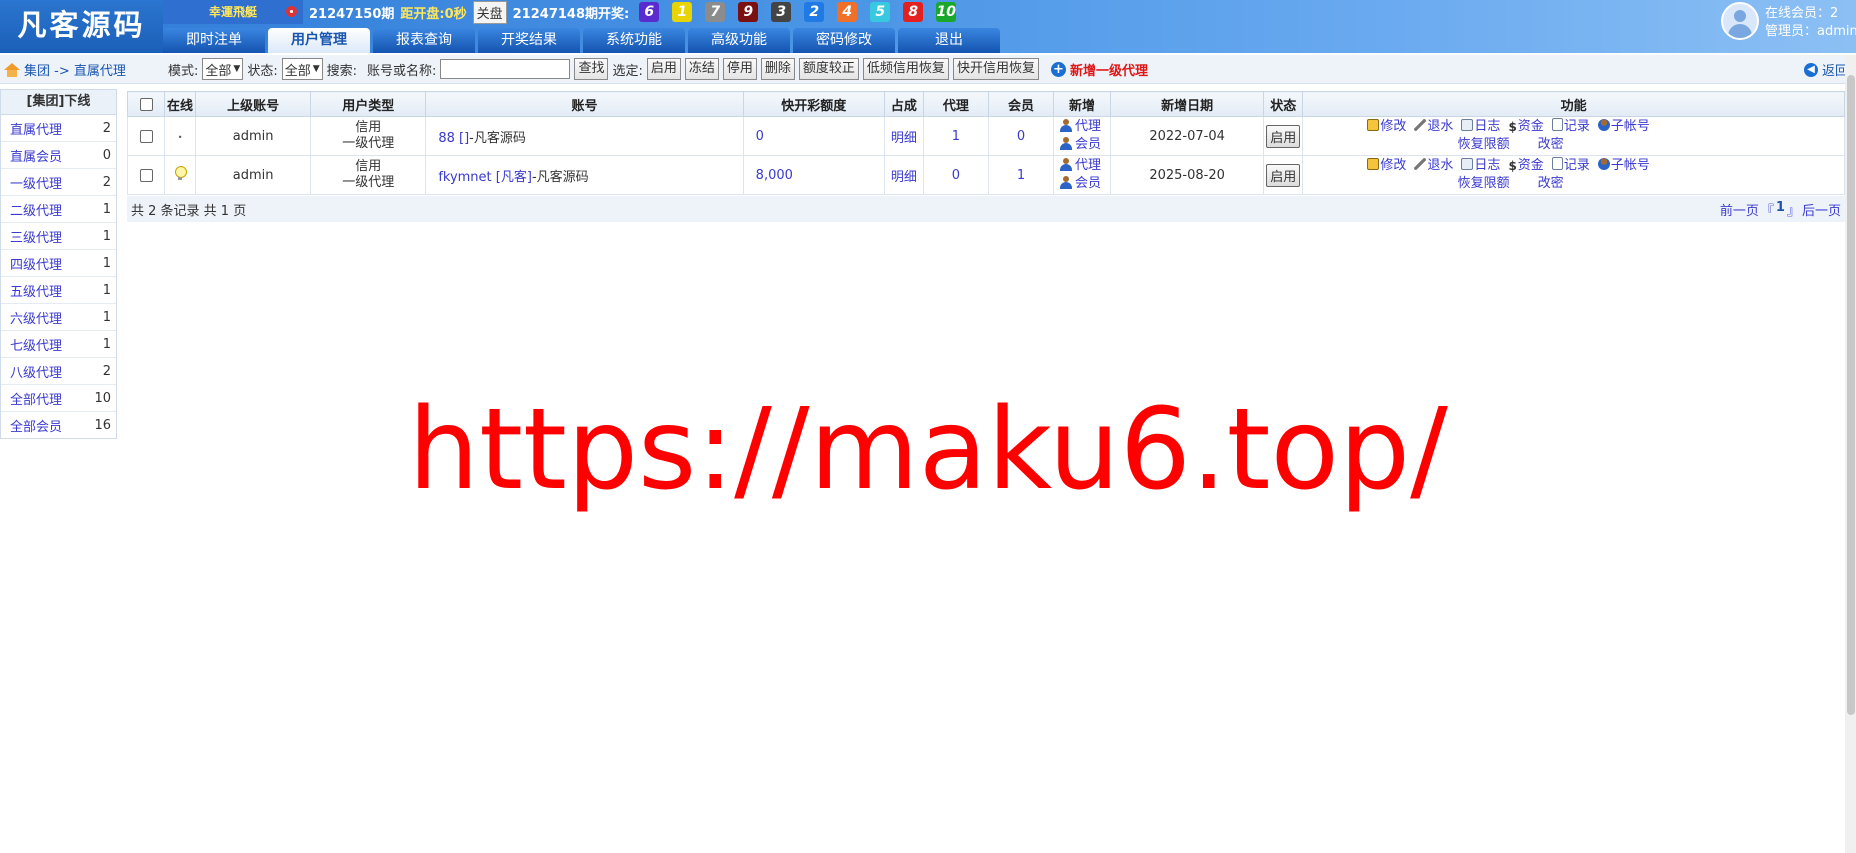 This screenshot has width=1856, height=853. Describe the element at coordinates (36, 209) in the screenshot. I see `sidebar-item-label: 二级代理` at that location.